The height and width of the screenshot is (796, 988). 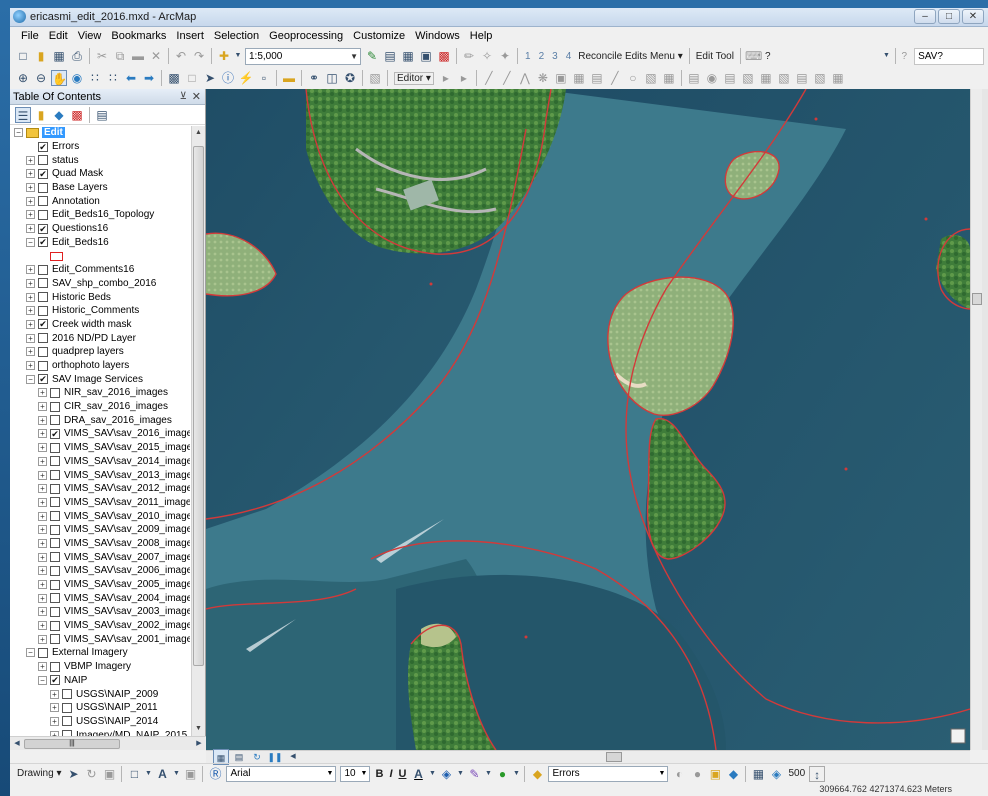 I want to click on scroll-up-arrow-icon: ▲, so click(x=198, y=133).